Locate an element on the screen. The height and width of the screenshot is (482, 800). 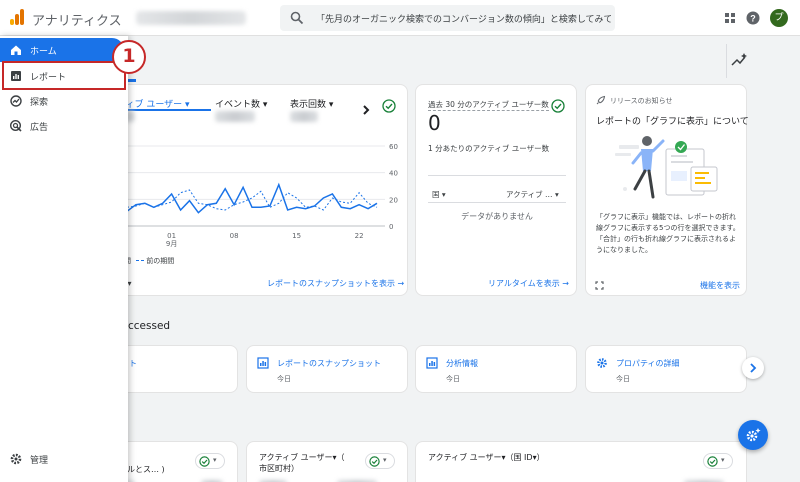
search-icon is located at coordinates (297, 18).